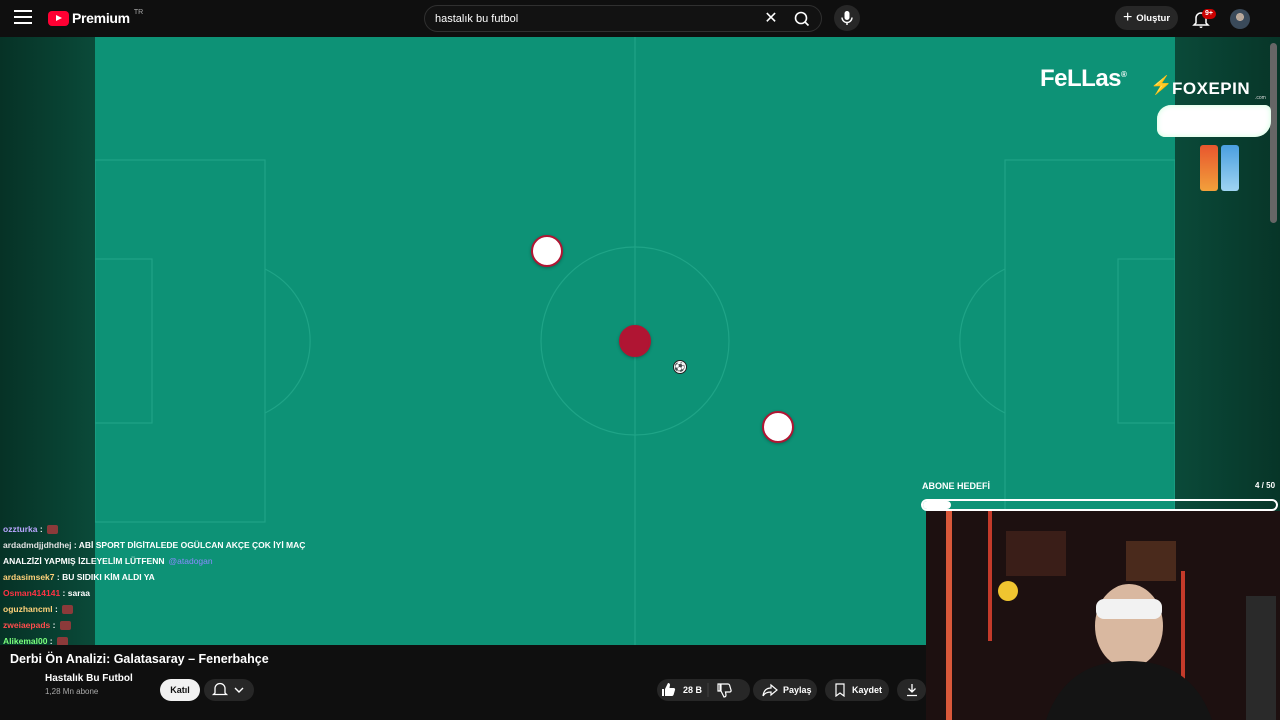  I want to click on download-button, so click(911, 690).